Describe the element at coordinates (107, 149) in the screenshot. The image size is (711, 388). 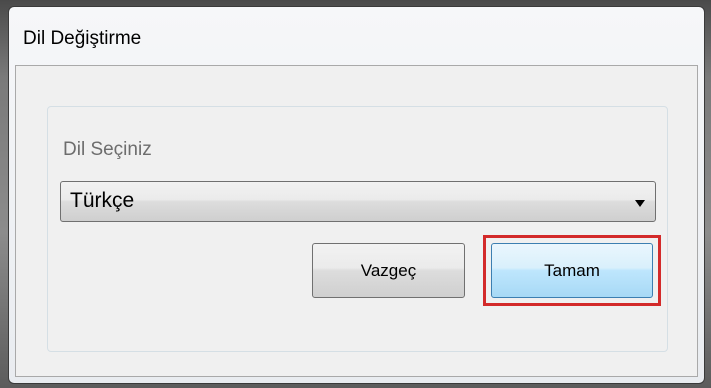
I see `group-label: Dil Seçiniz` at that location.